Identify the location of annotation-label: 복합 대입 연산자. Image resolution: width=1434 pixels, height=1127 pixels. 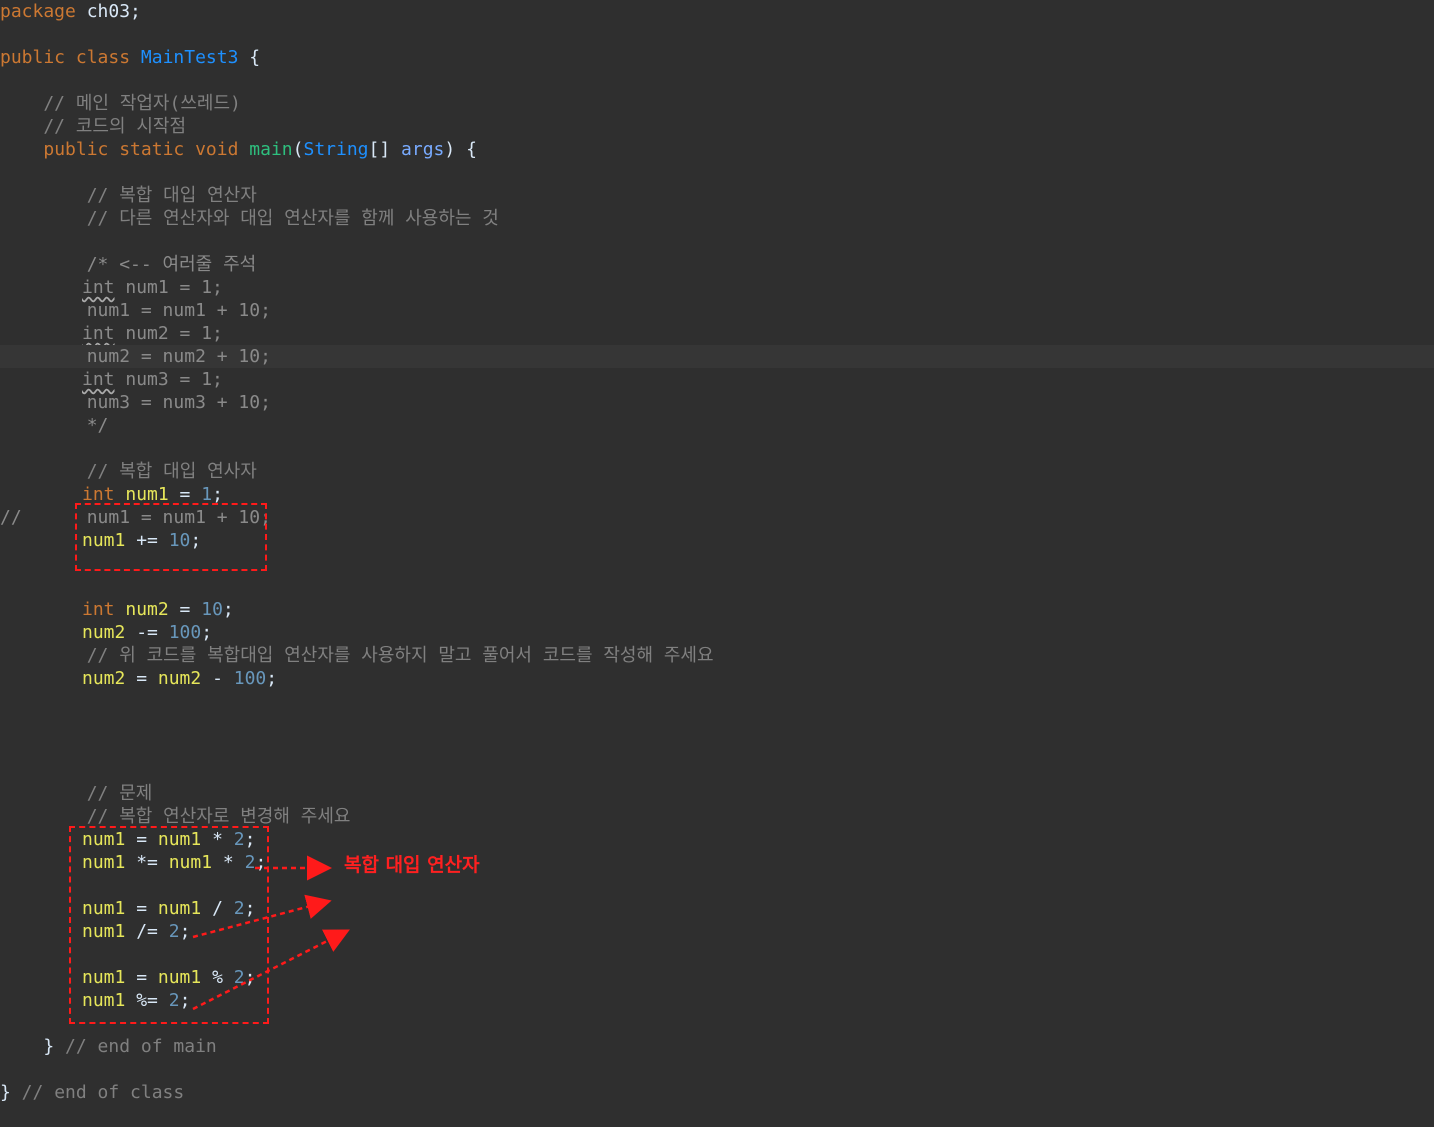
(412, 865).